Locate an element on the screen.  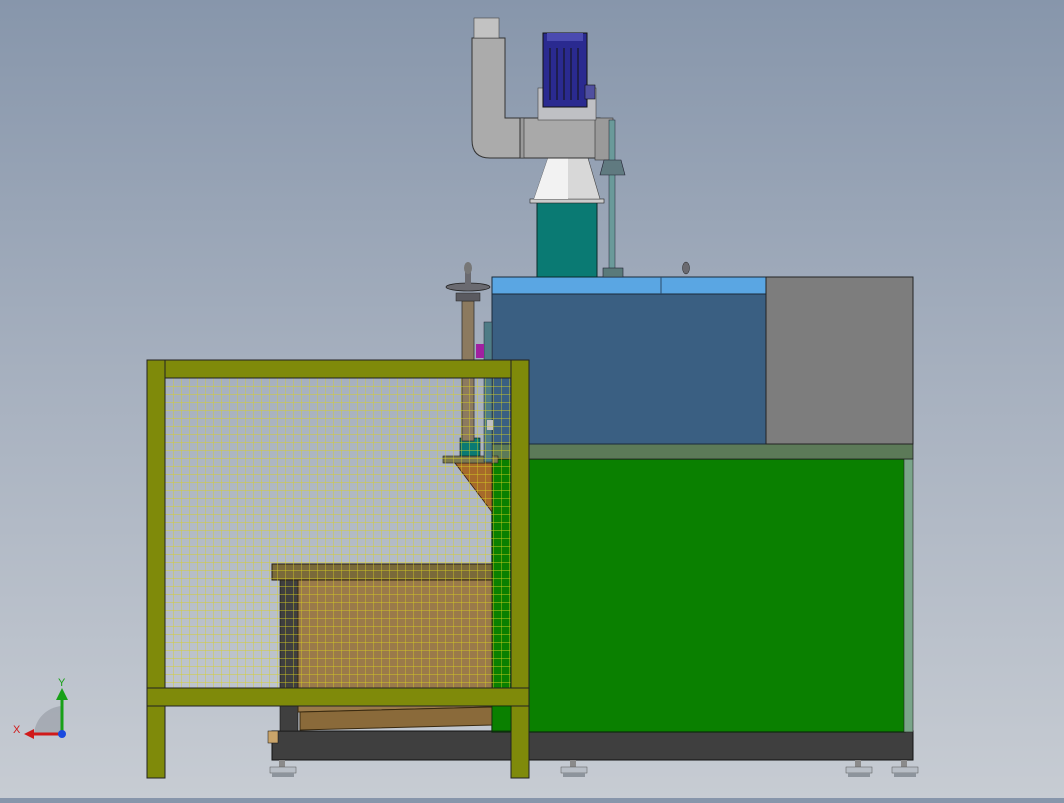
vent-pipe is located at coordinates (644, 198).